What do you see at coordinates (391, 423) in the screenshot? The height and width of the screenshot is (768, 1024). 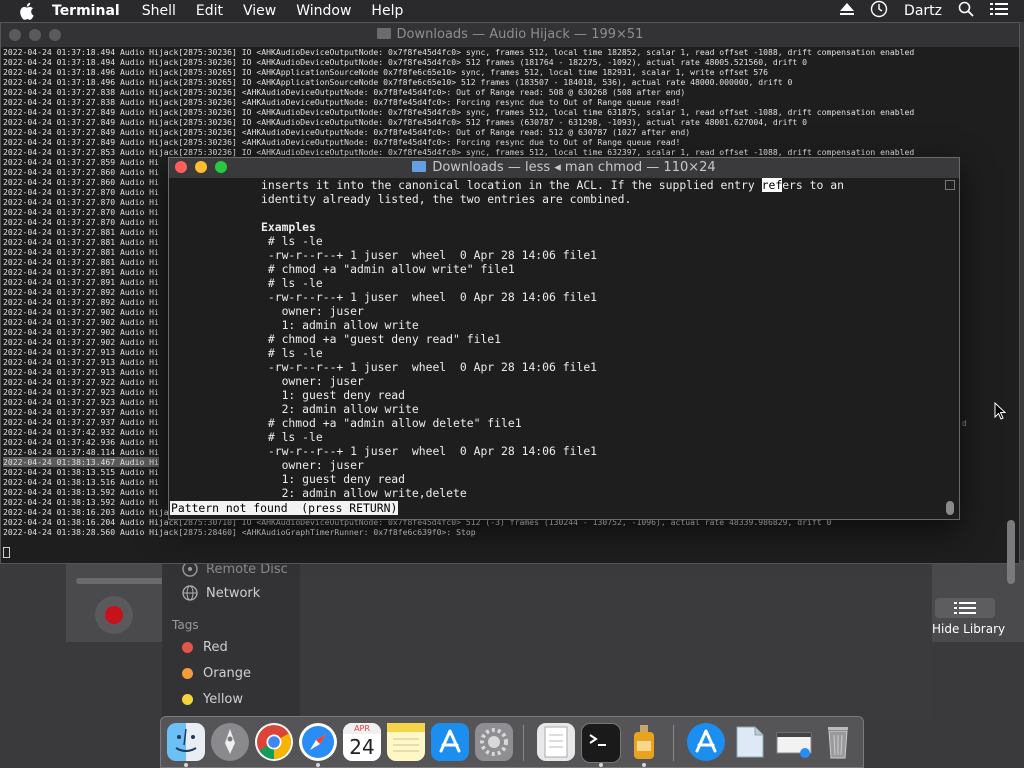 I see `man-line: # chmod +a "admin allow delete" file1` at bounding box center [391, 423].